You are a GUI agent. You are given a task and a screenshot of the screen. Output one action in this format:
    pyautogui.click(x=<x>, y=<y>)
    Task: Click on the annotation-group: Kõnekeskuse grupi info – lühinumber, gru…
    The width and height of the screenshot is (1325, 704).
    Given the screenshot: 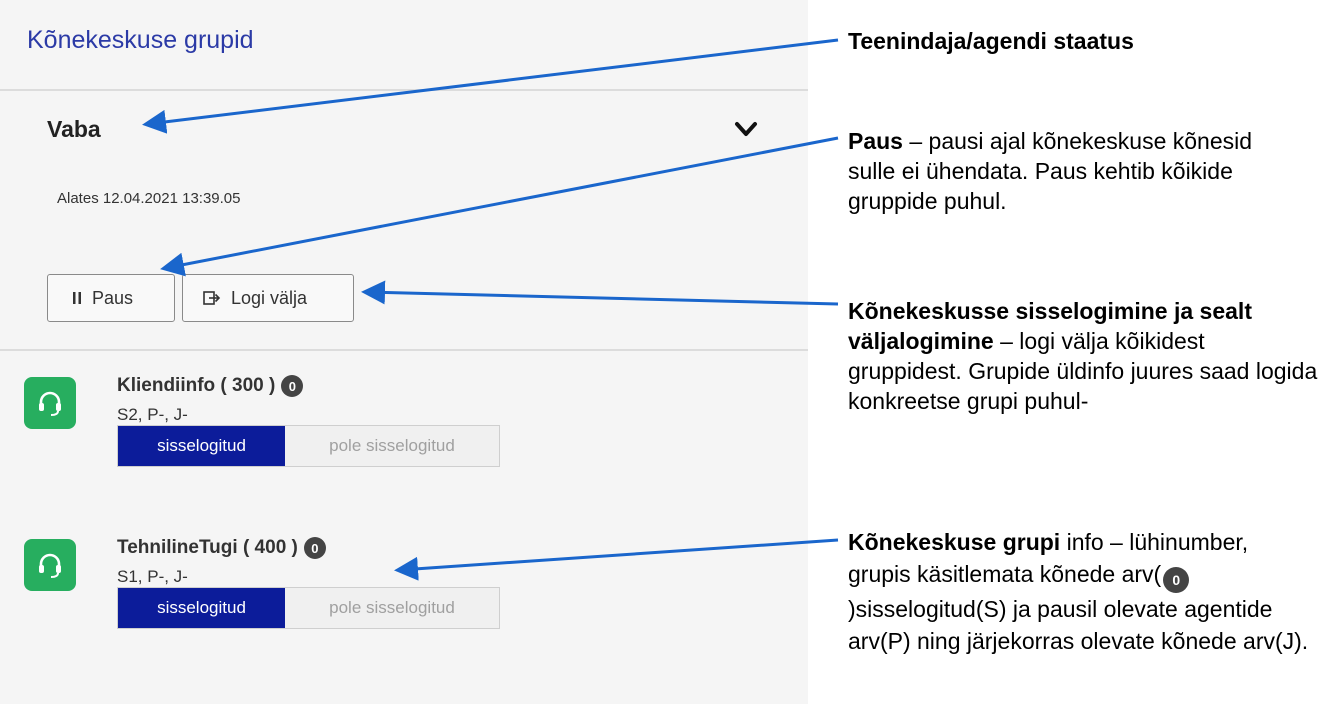 What is the action you would take?
    pyautogui.click(x=1082, y=591)
    